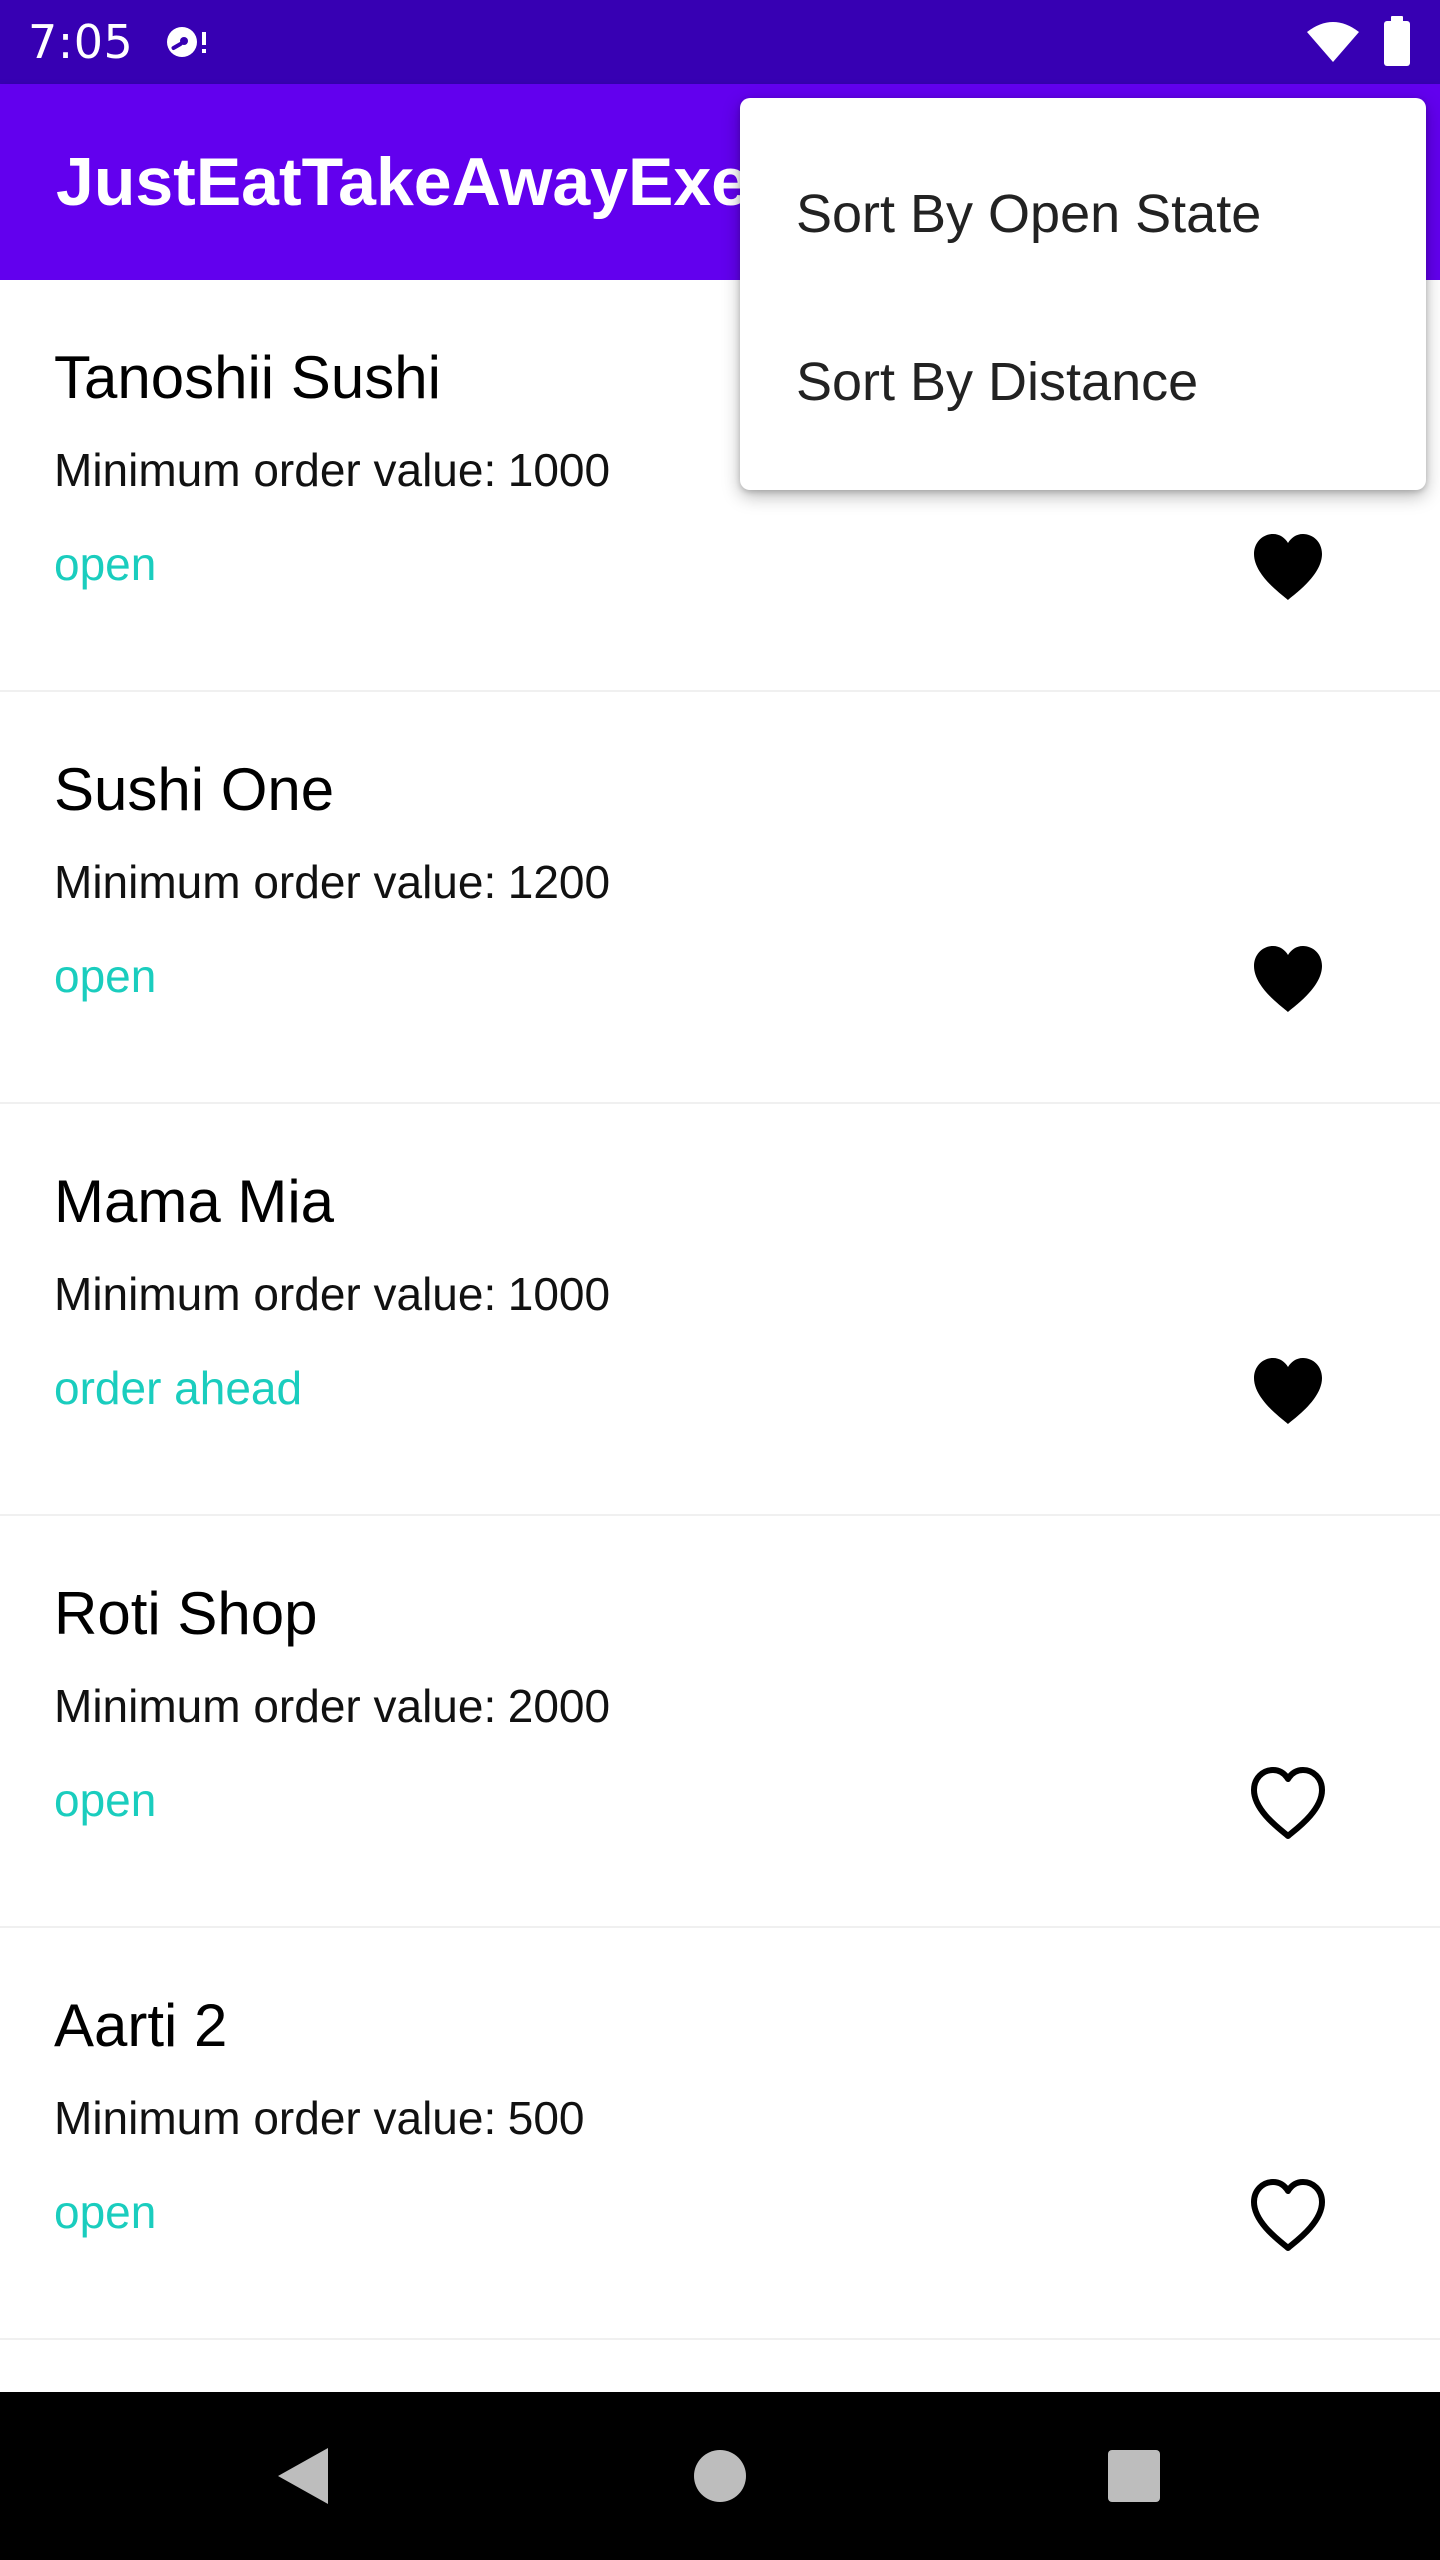  I want to click on minimum-order: Minimum order value: 500, so click(319, 2118).